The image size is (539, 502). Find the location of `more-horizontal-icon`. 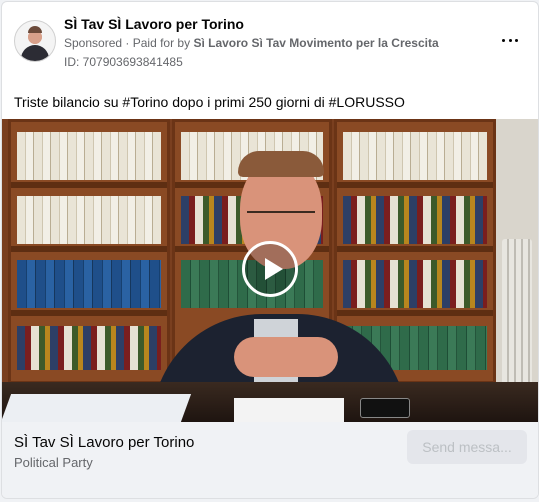

more-horizontal-icon is located at coordinates (510, 40).